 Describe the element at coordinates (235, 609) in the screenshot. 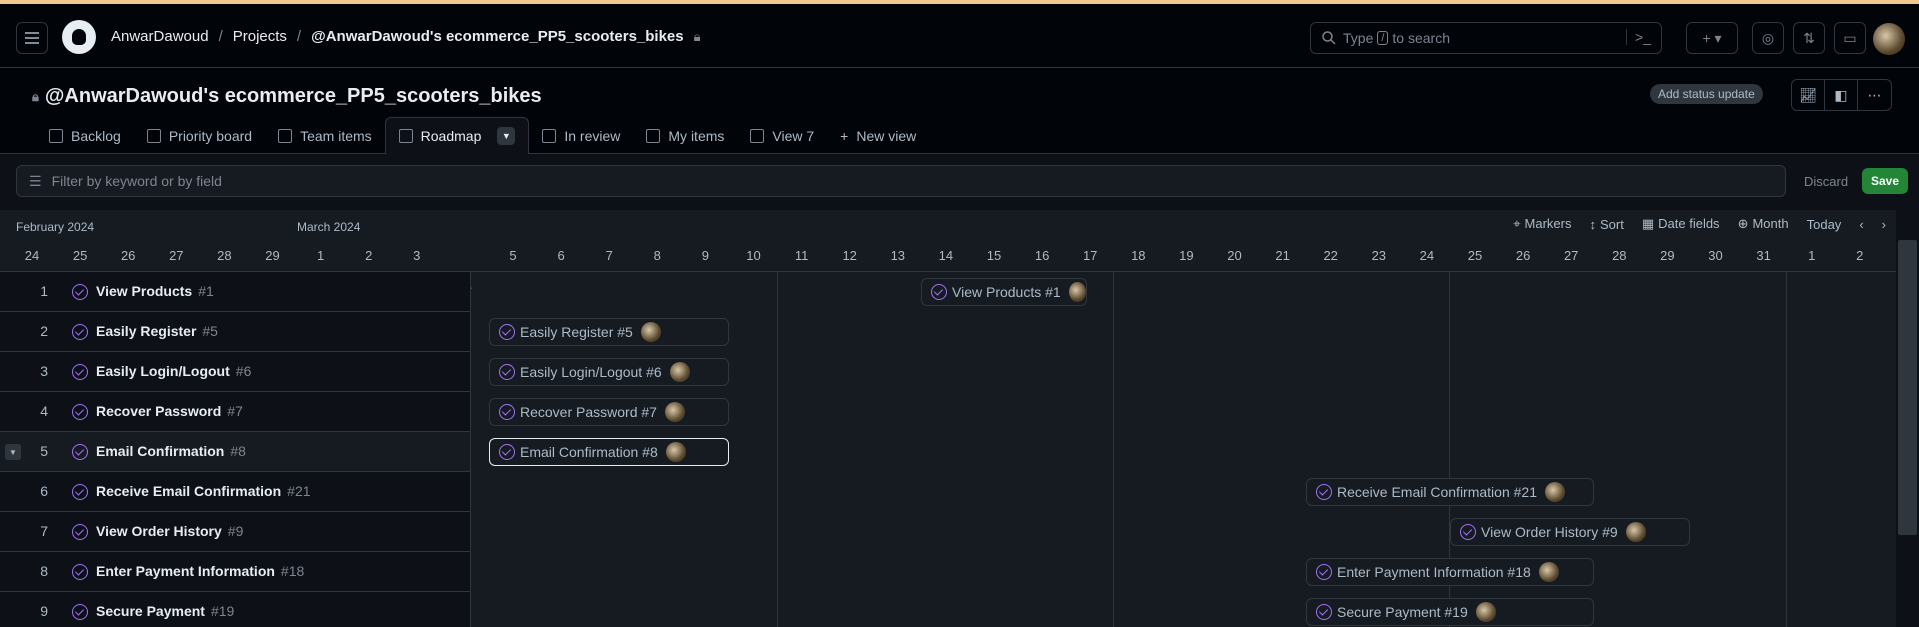

I see `table-row: 9 Secure Payment #19` at that location.